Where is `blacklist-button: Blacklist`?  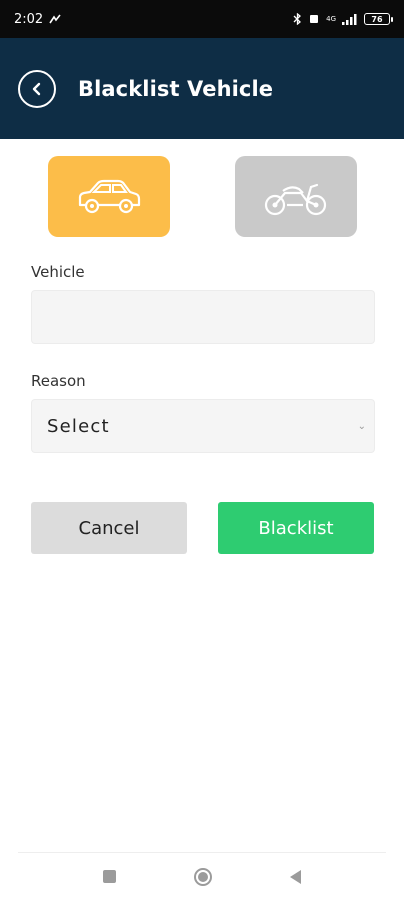
blacklist-button: Blacklist is located at coordinates (296, 528).